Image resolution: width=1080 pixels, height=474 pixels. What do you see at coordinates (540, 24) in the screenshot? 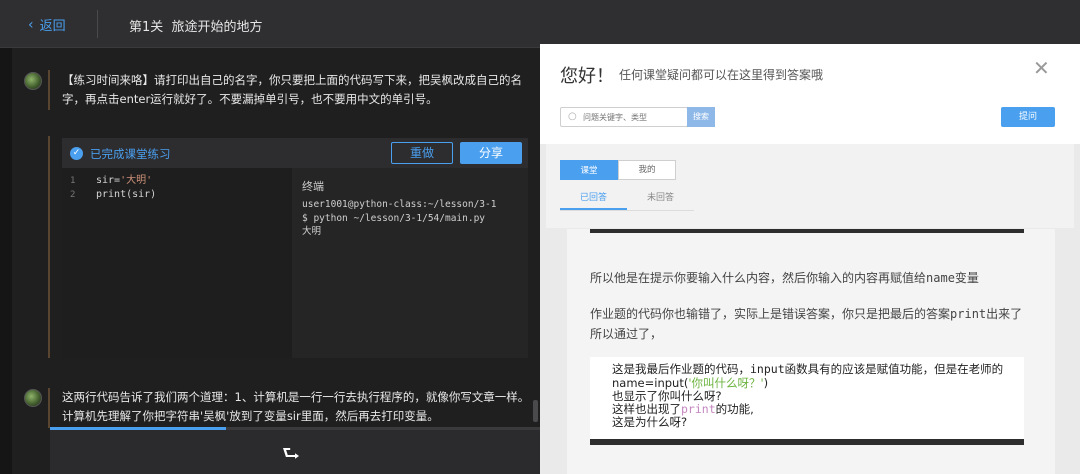
I see `top-bar: ‹ 返回 第1关 旅途开始的地方` at bounding box center [540, 24].